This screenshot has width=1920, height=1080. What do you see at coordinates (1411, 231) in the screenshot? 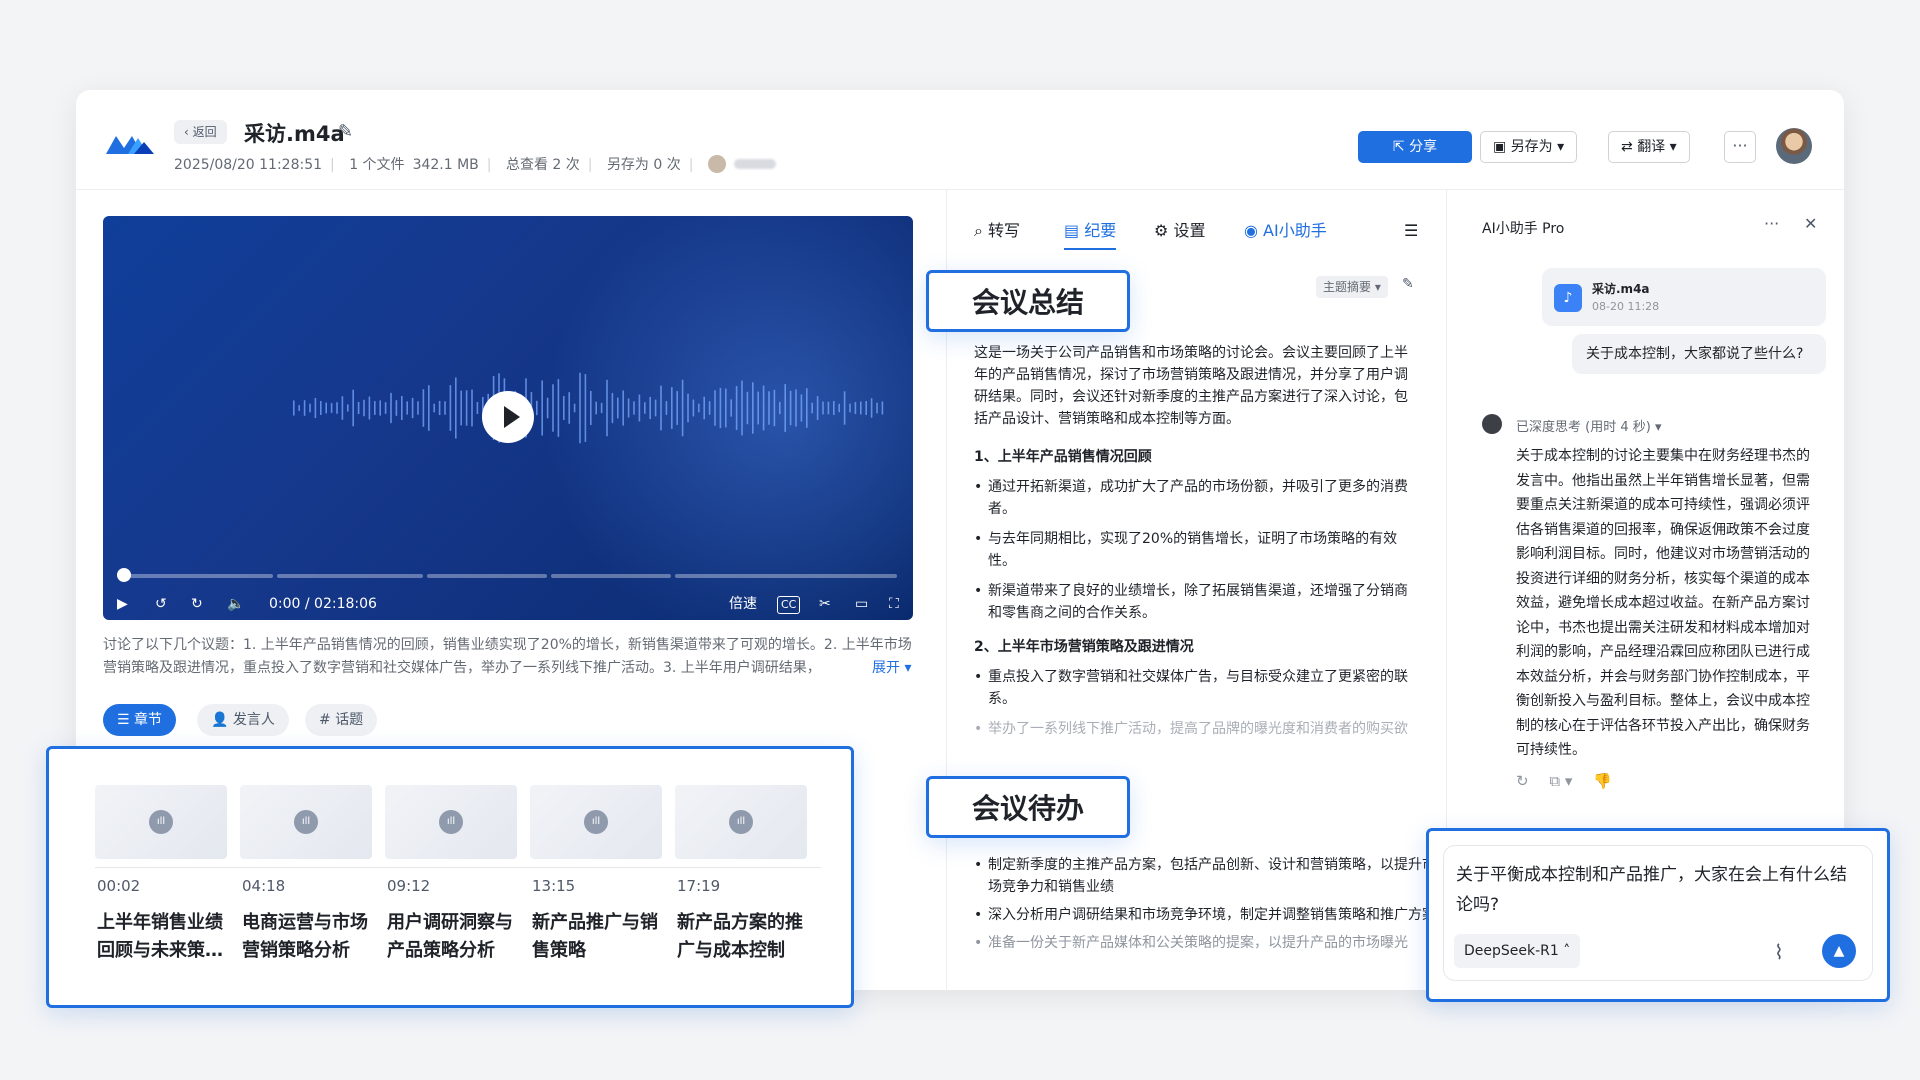
I see `outline-toggle-icon: ☰` at bounding box center [1411, 231].